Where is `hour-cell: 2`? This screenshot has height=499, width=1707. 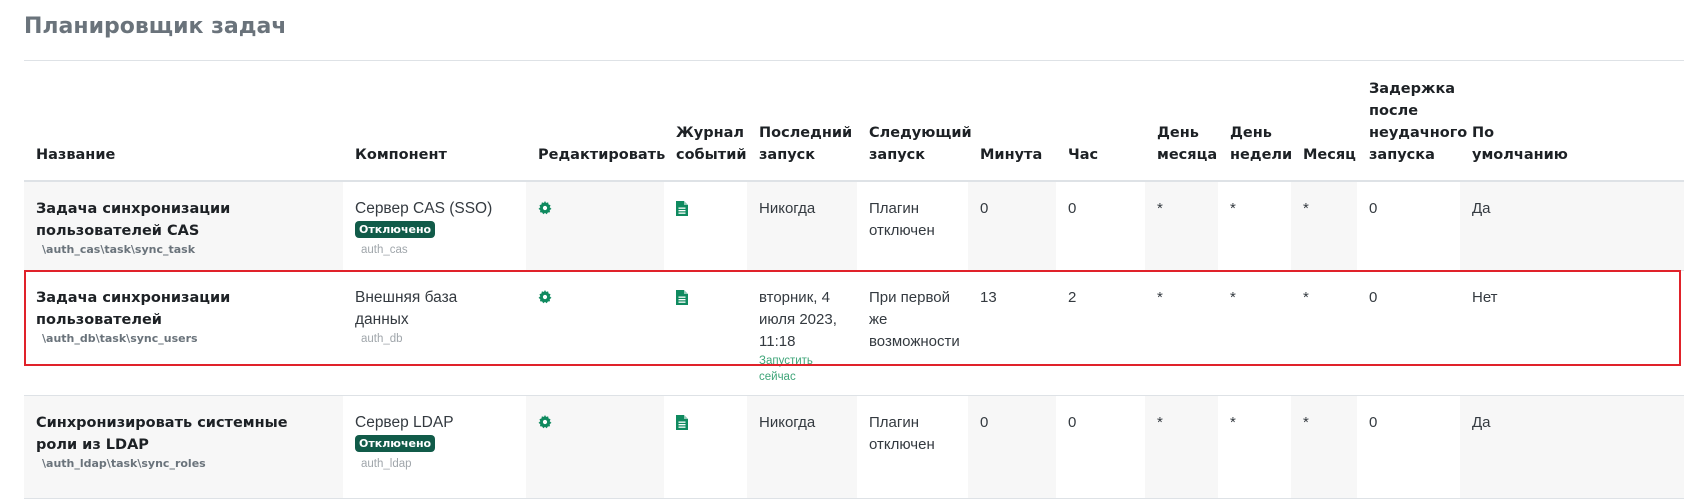
hour-cell: 2 is located at coordinates (1100, 333).